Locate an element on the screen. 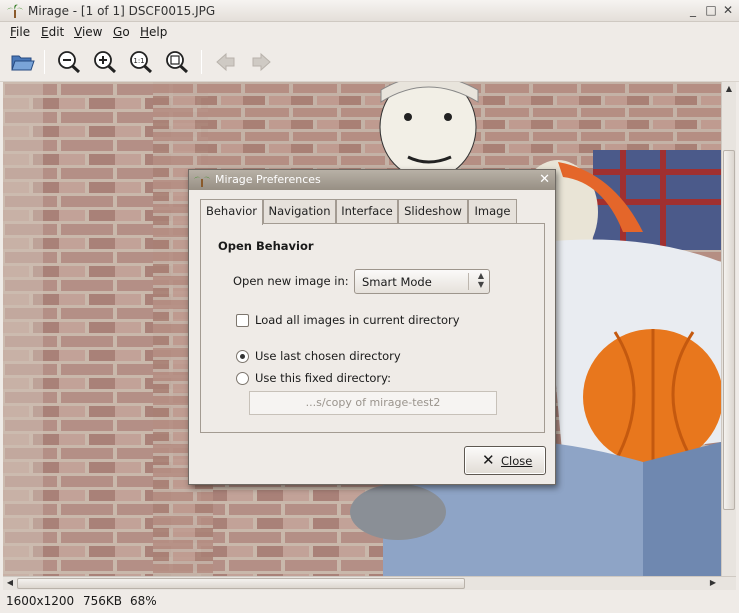 This screenshot has height=613, width=739. open-mode-value: Smart Mode is located at coordinates (397, 282).